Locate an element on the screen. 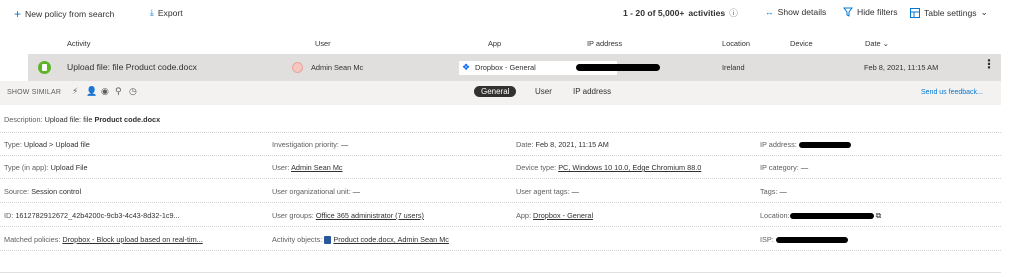 This screenshot has height=277, width=1023. show-details-button: ↔ Show details is located at coordinates (795, 12).